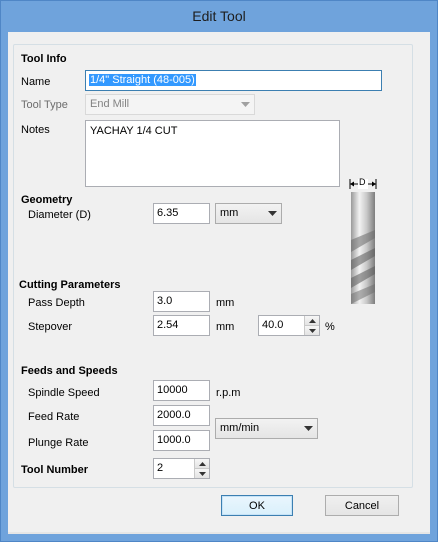 Image resolution: width=438 pixels, height=542 pixels. I want to click on diameter-value: 6.35, so click(168, 213).